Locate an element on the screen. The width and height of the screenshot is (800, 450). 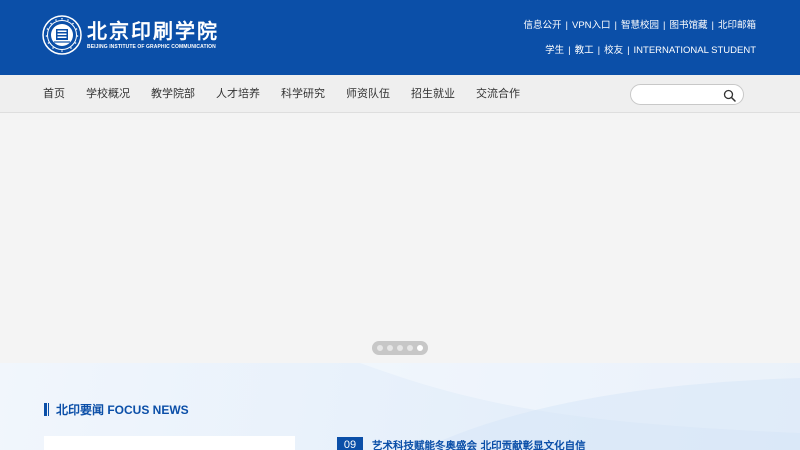
link-email: 北印邮箱 is located at coordinates (737, 26).